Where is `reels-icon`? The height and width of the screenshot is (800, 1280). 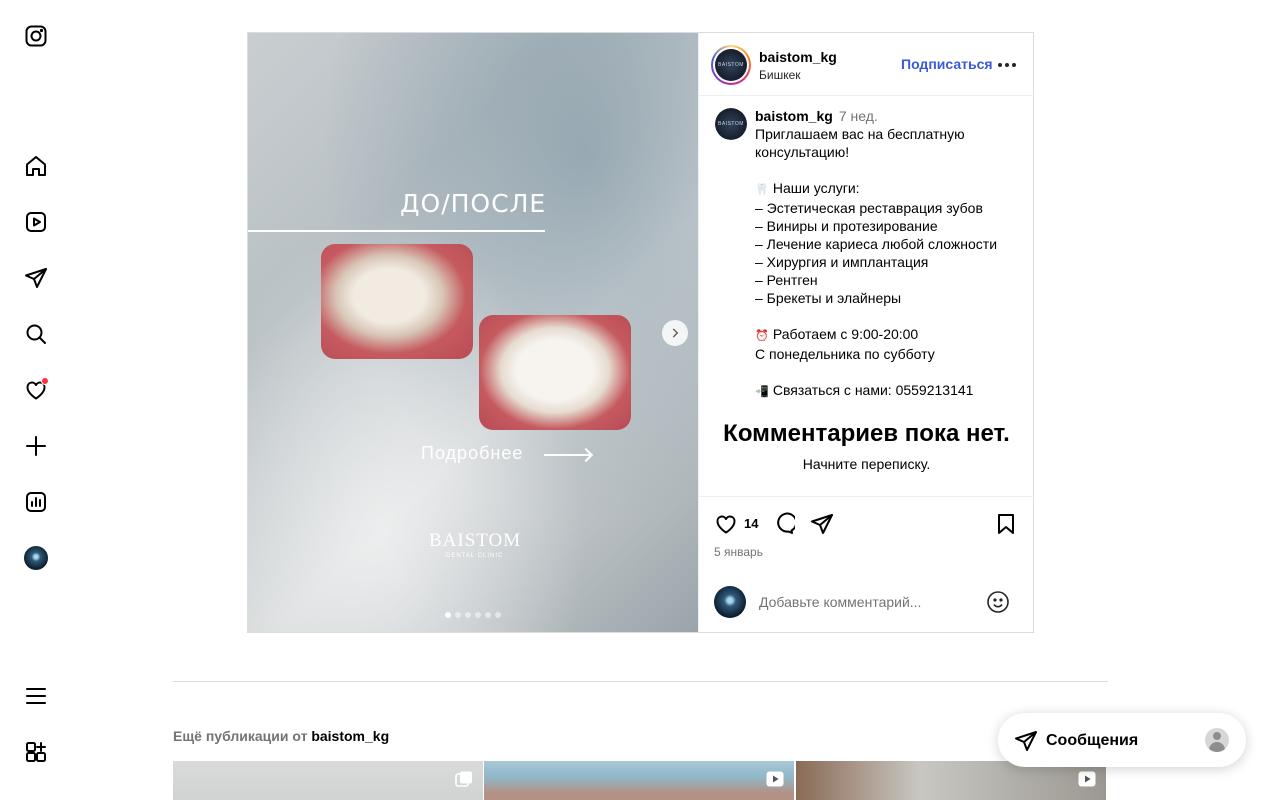
reels-icon is located at coordinates (36, 222).